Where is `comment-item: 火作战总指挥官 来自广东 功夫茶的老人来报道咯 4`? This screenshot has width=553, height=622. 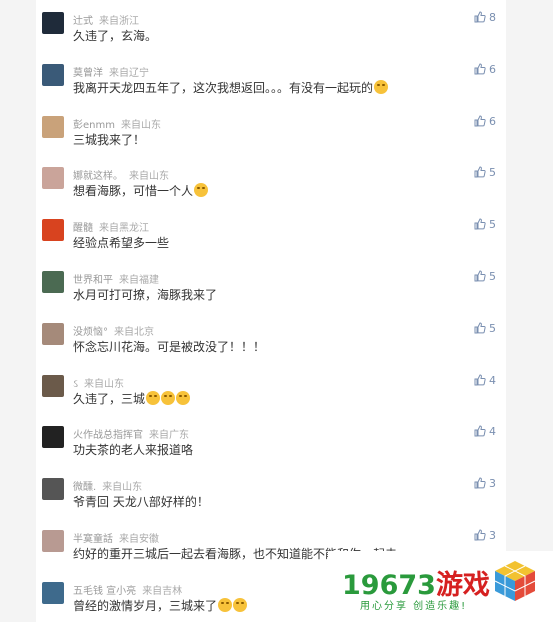
comment-item: 火作战总指挥官 来自广东 功夫茶的老人来报道咯 4 is located at coordinates (271, 440).